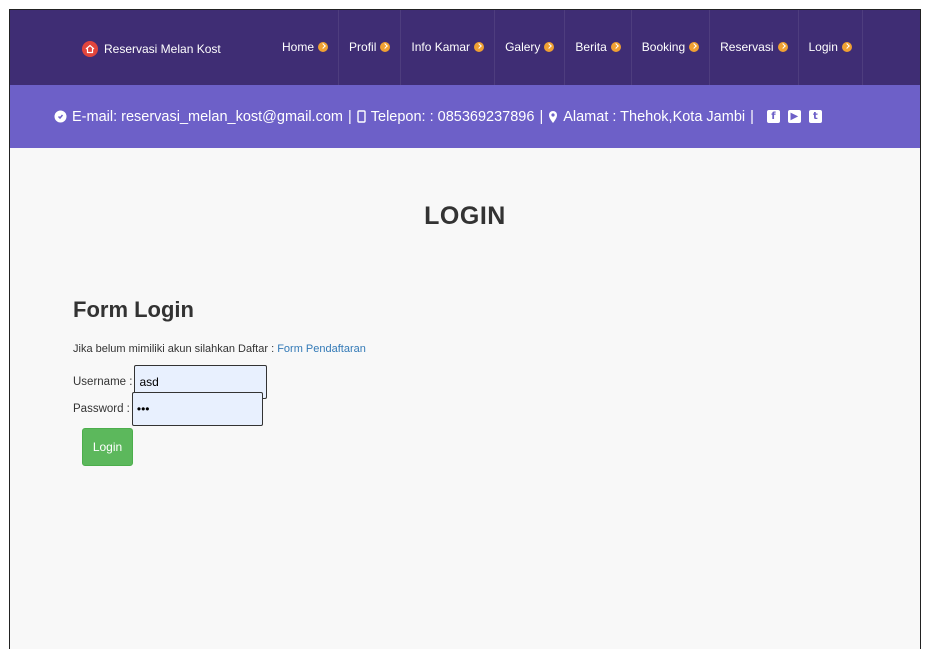 This screenshot has width=932, height=649. Describe the element at coordinates (298, 46) in the screenshot. I see `nav-label: Home` at that location.